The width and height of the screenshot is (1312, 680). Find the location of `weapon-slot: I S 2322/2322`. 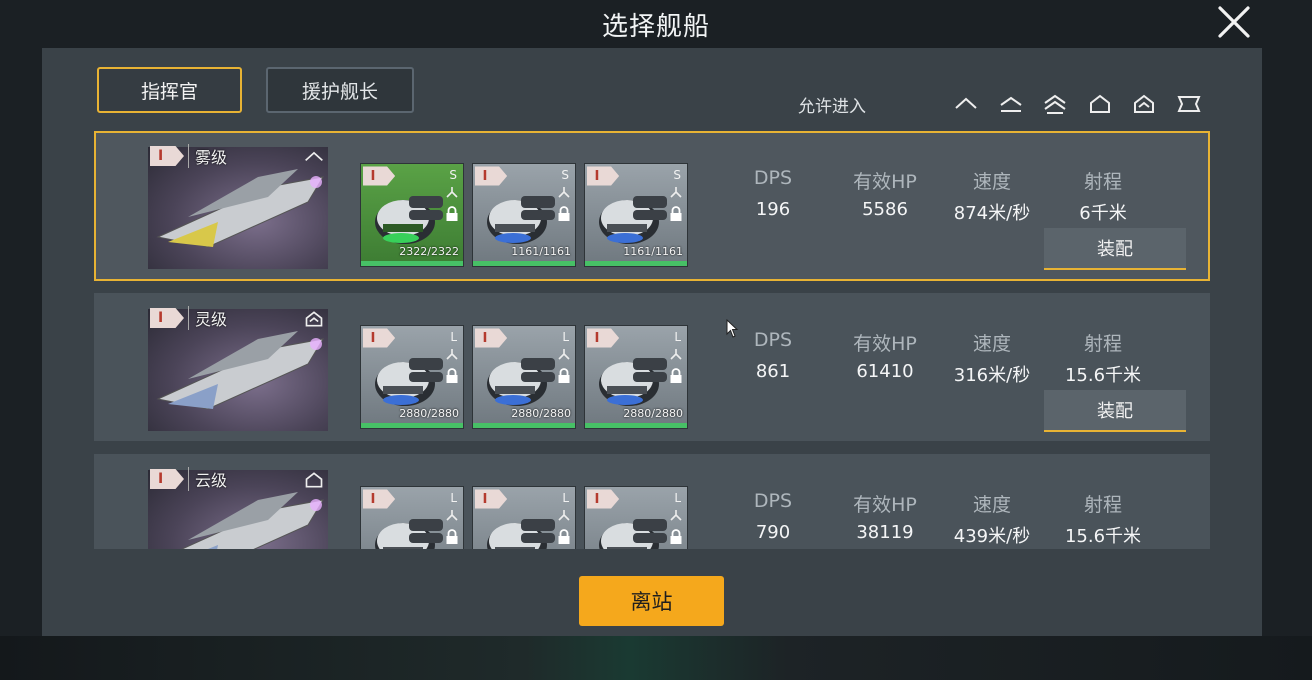

weapon-slot: I S 2322/2322 is located at coordinates (412, 215).